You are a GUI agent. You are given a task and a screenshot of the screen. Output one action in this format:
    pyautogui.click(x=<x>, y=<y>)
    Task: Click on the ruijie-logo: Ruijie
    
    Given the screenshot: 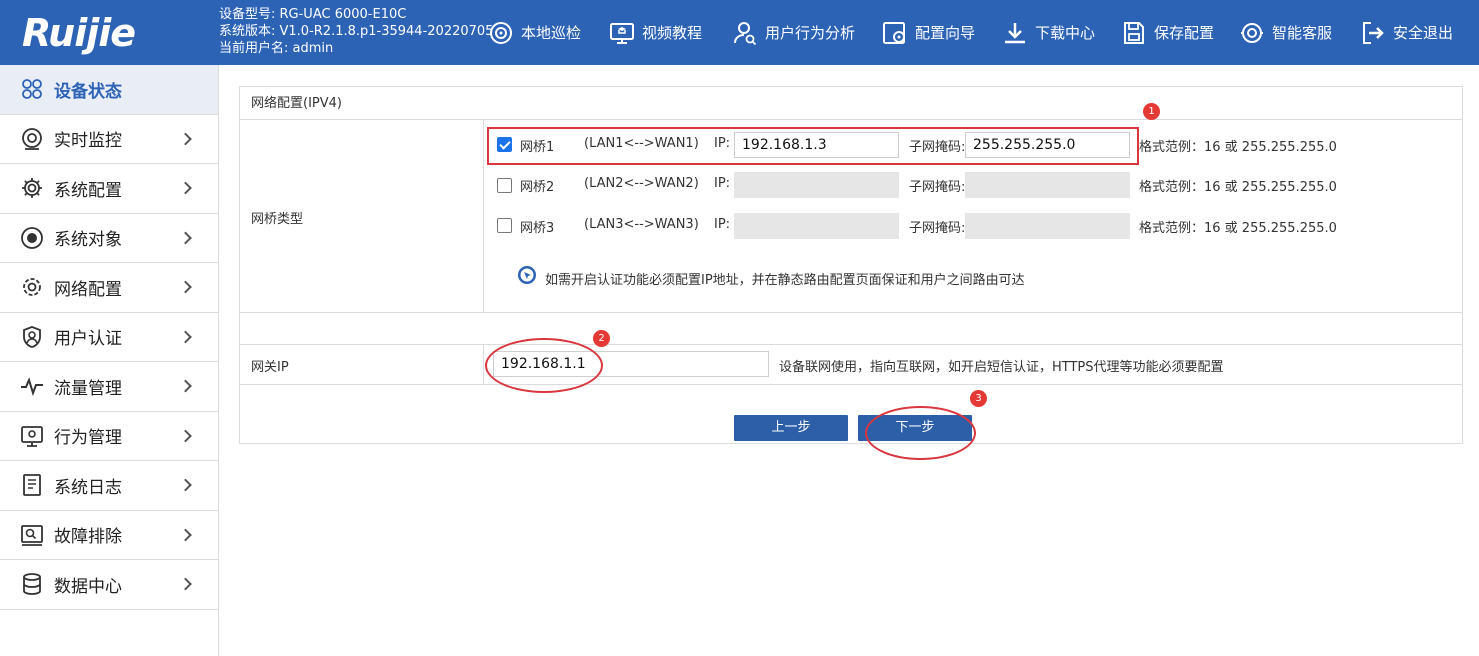 What is the action you would take?
    pyautogui.click(x=79, y=33)
    